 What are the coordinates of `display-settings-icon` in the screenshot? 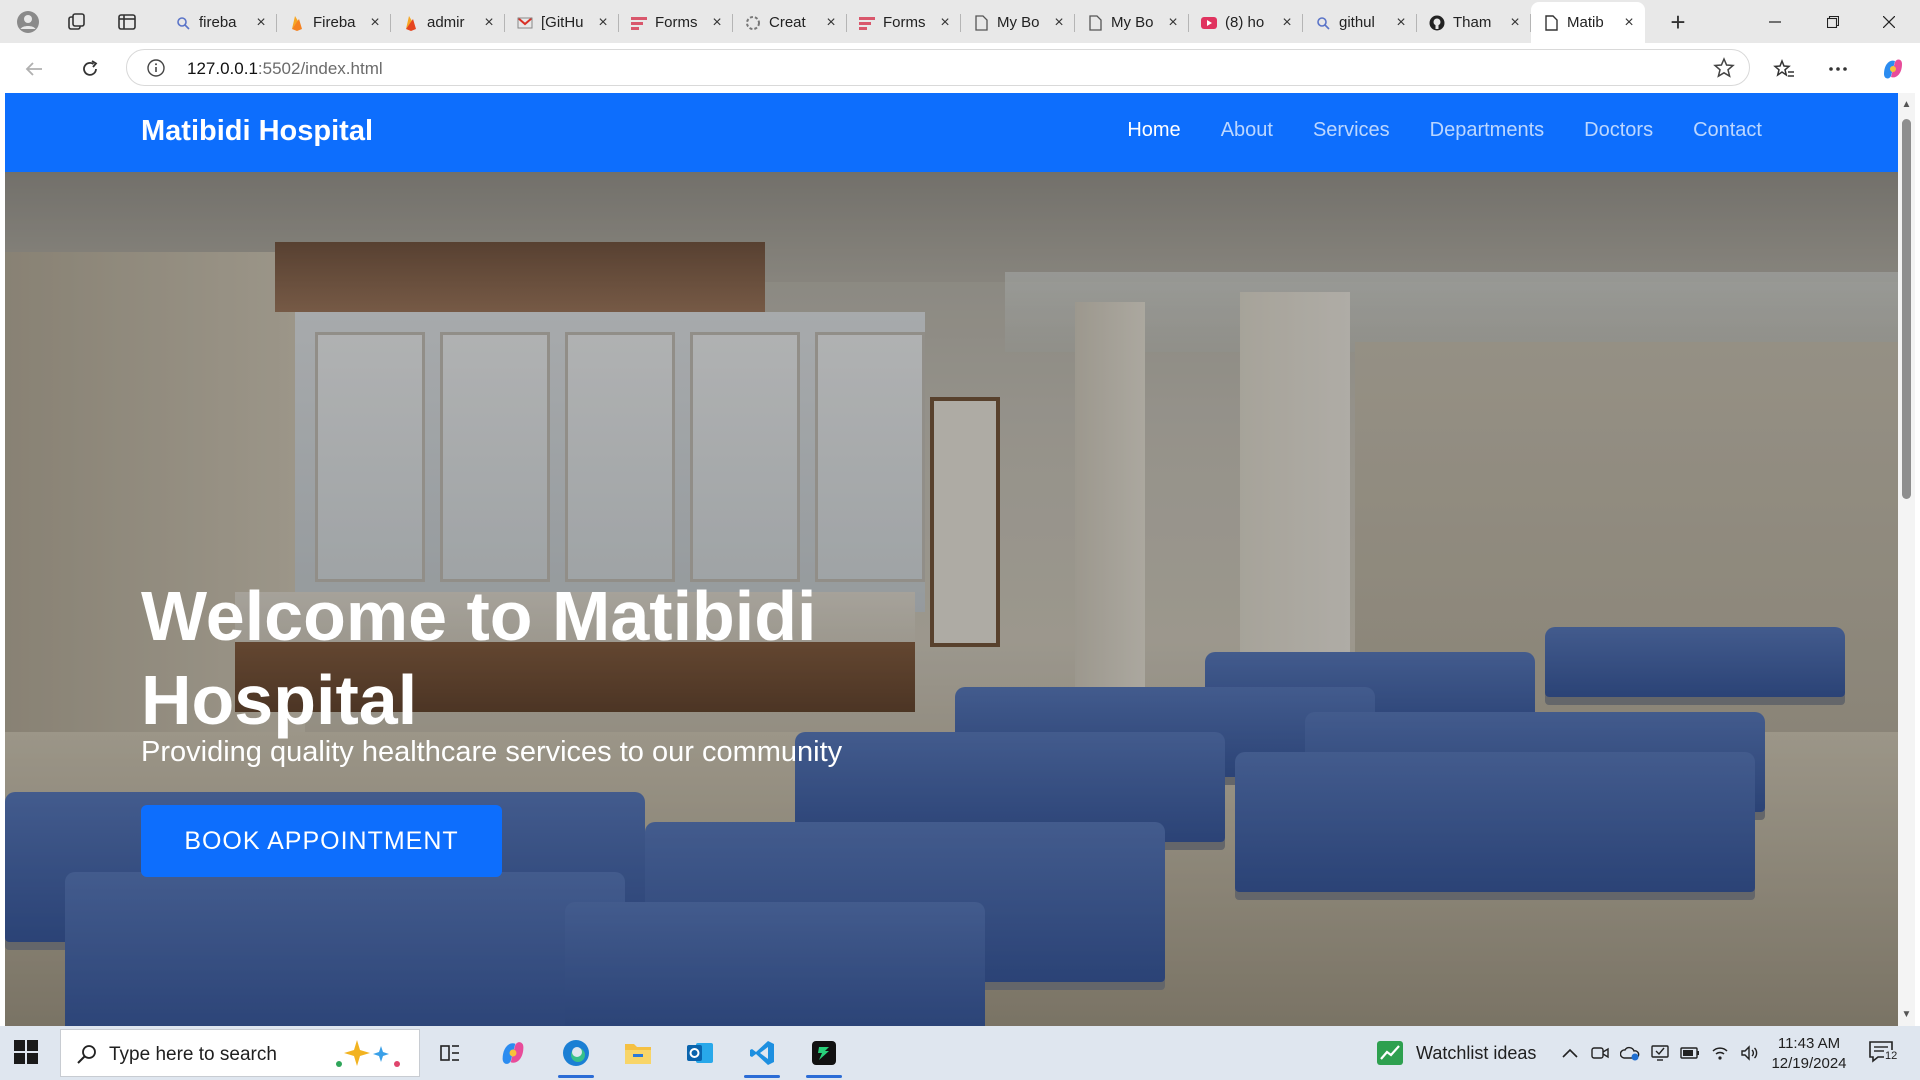 It's located at (1660, 1053).